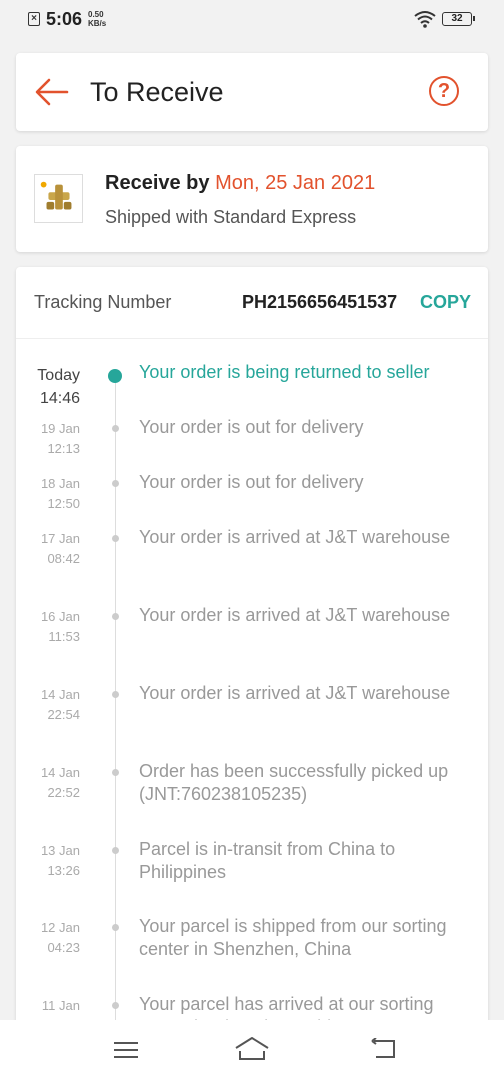 The width and height of the screenshot is (504, 1080). What do you see at coordinates (63, 792) in the screenshot?
I see `event-time: 22:52` at bounding box center [63, 792].